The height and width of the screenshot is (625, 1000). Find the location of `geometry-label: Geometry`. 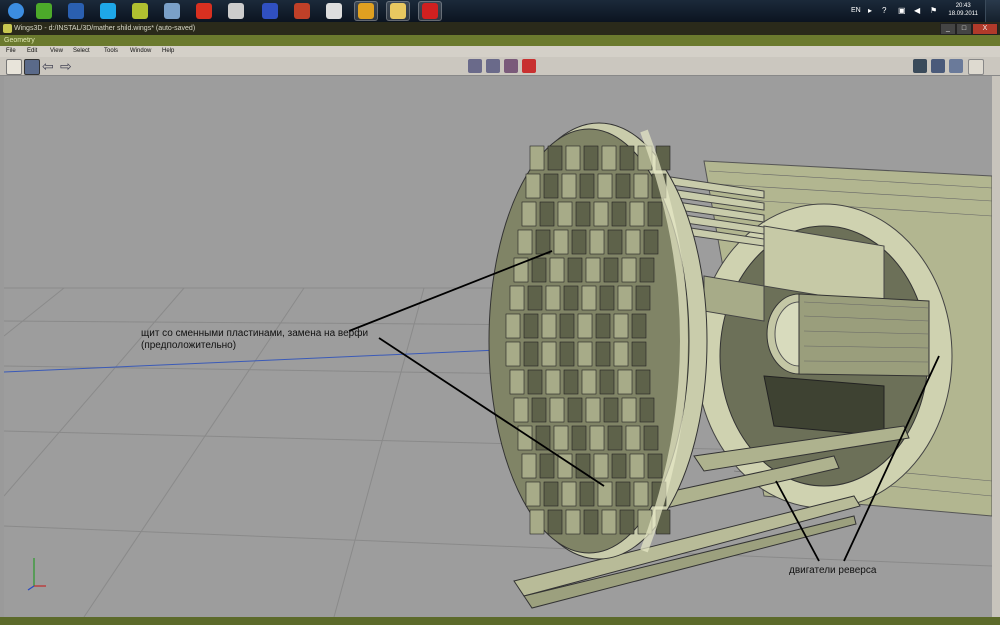

geometry-label: Geometry is located at coordinates (19, 40).